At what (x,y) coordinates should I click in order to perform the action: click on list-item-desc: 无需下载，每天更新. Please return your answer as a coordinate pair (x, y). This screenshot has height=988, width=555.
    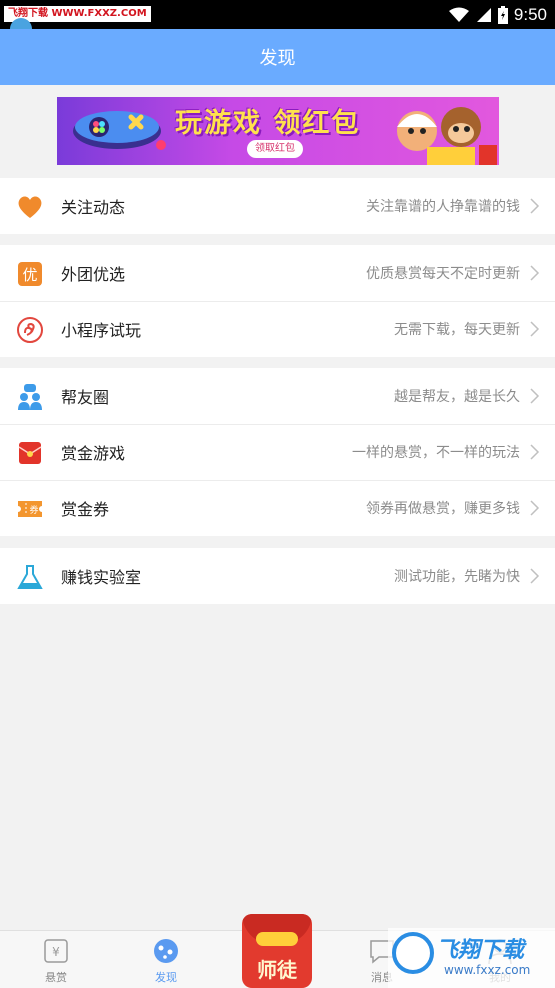
    Looking at the image, I should click on (457, 330).